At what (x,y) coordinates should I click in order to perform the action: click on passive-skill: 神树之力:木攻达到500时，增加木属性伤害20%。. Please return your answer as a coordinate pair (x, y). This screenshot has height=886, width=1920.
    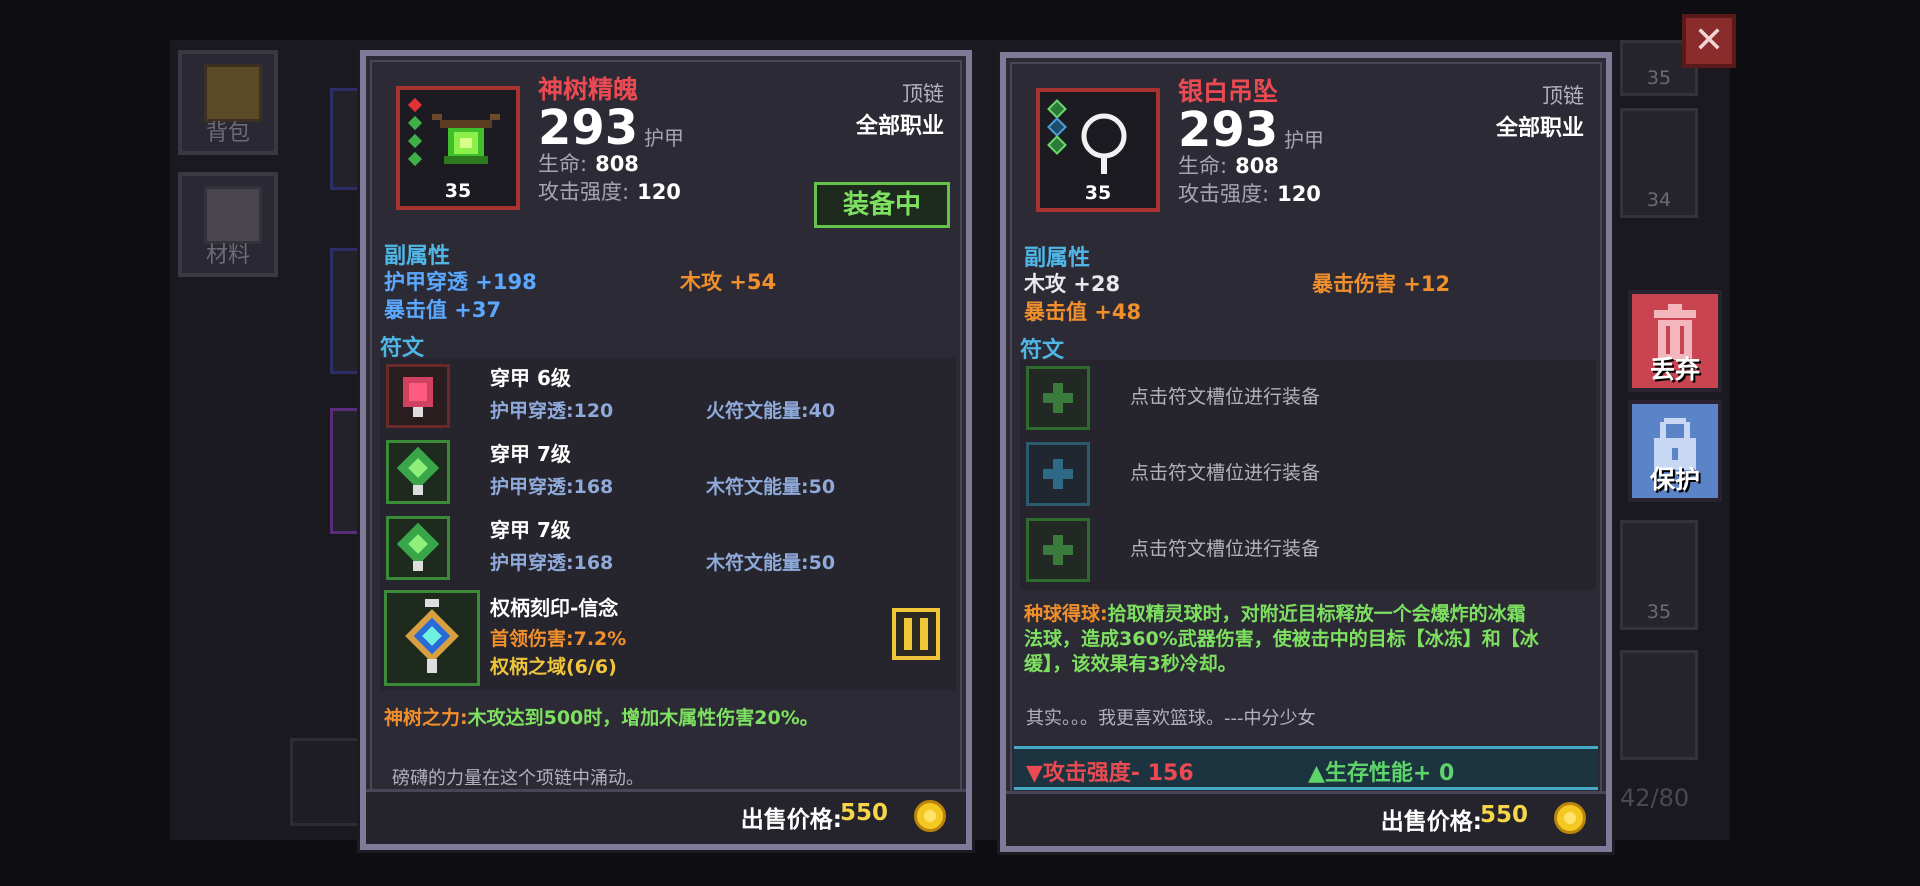
    Looking at the image, I should click on (601, 718).